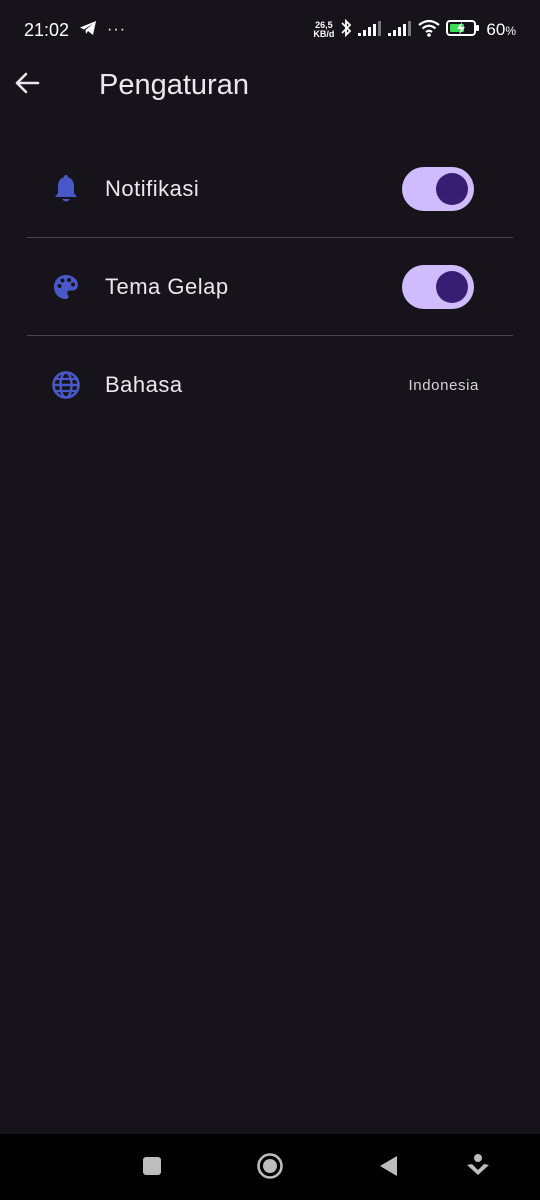 The width and height of the screenshot is (540, 1200). Describe the element at coordinates (463, 30) in the screenshot. I see `battery-charging-icon` at that location.